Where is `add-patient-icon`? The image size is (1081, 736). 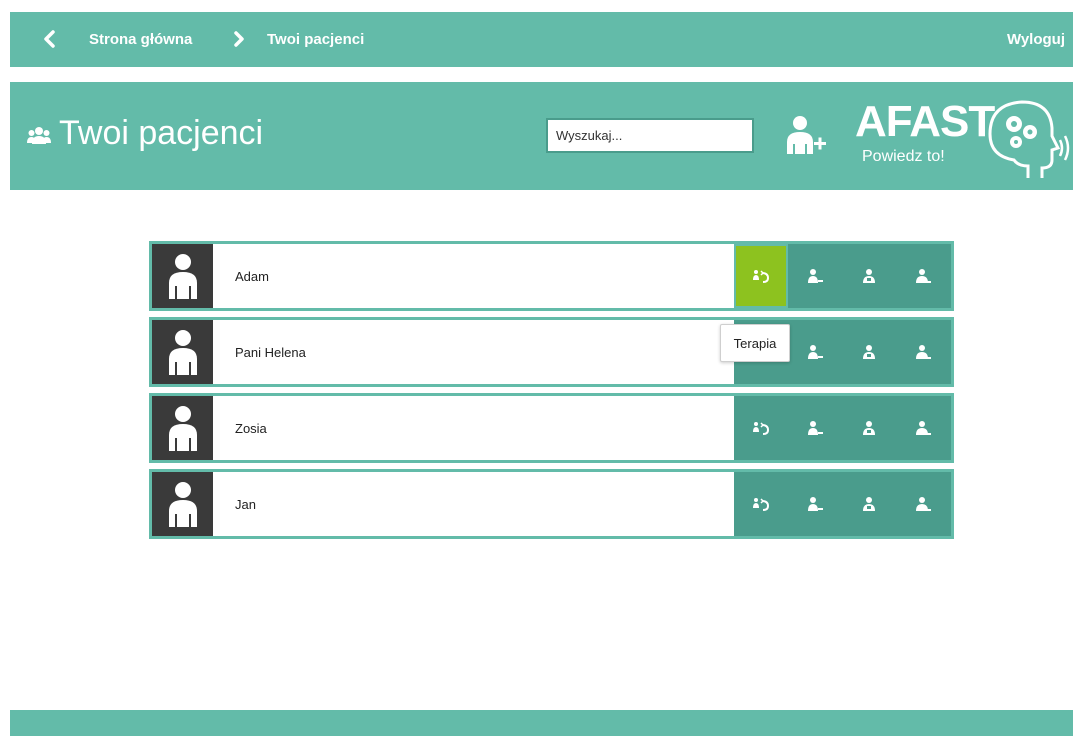 add-patient-icon is located at coordinates (804, 136).